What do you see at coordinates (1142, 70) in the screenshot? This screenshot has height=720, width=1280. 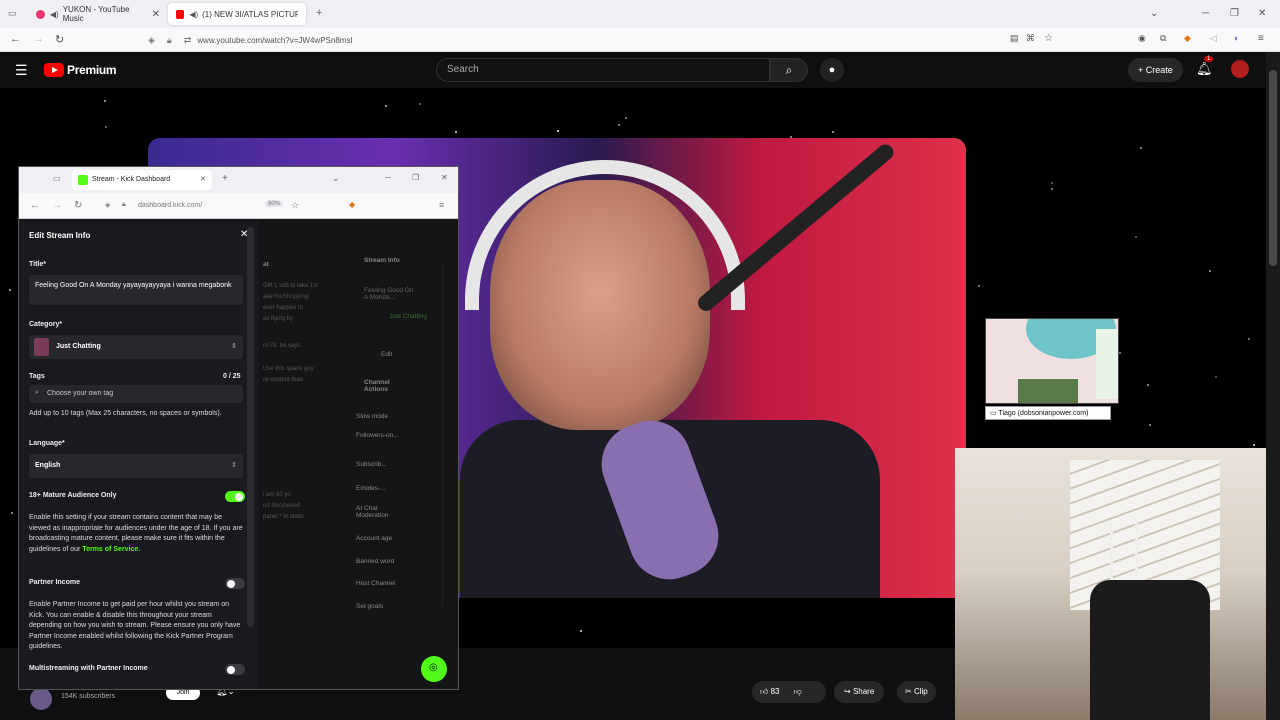 I see `plus-icon: +` at bounding box center [1142, 70].